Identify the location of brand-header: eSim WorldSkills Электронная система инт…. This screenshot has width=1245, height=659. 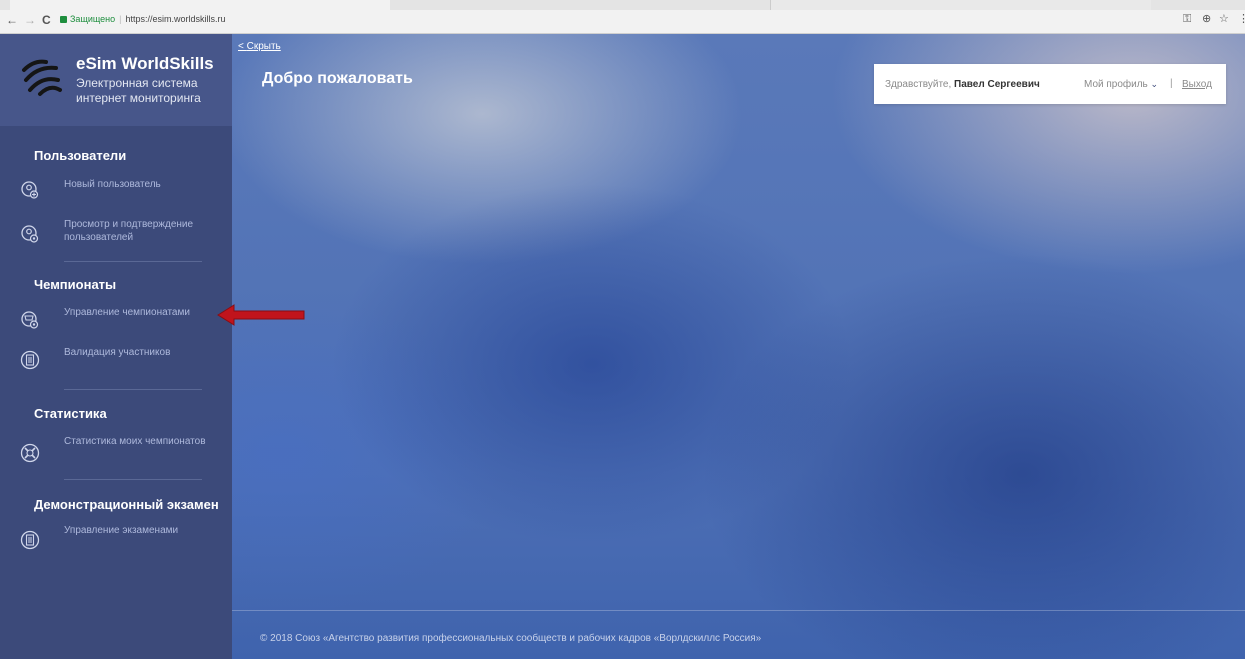
(116, 80).